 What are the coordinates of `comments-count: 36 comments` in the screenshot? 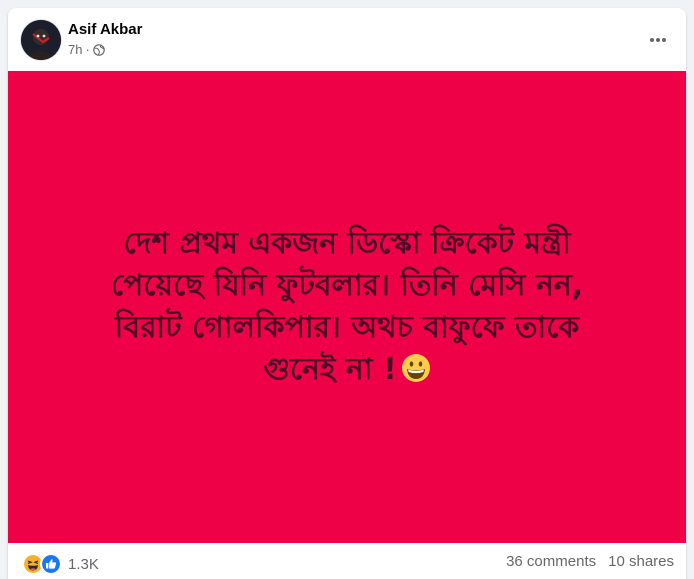 It's located at (551, 561).